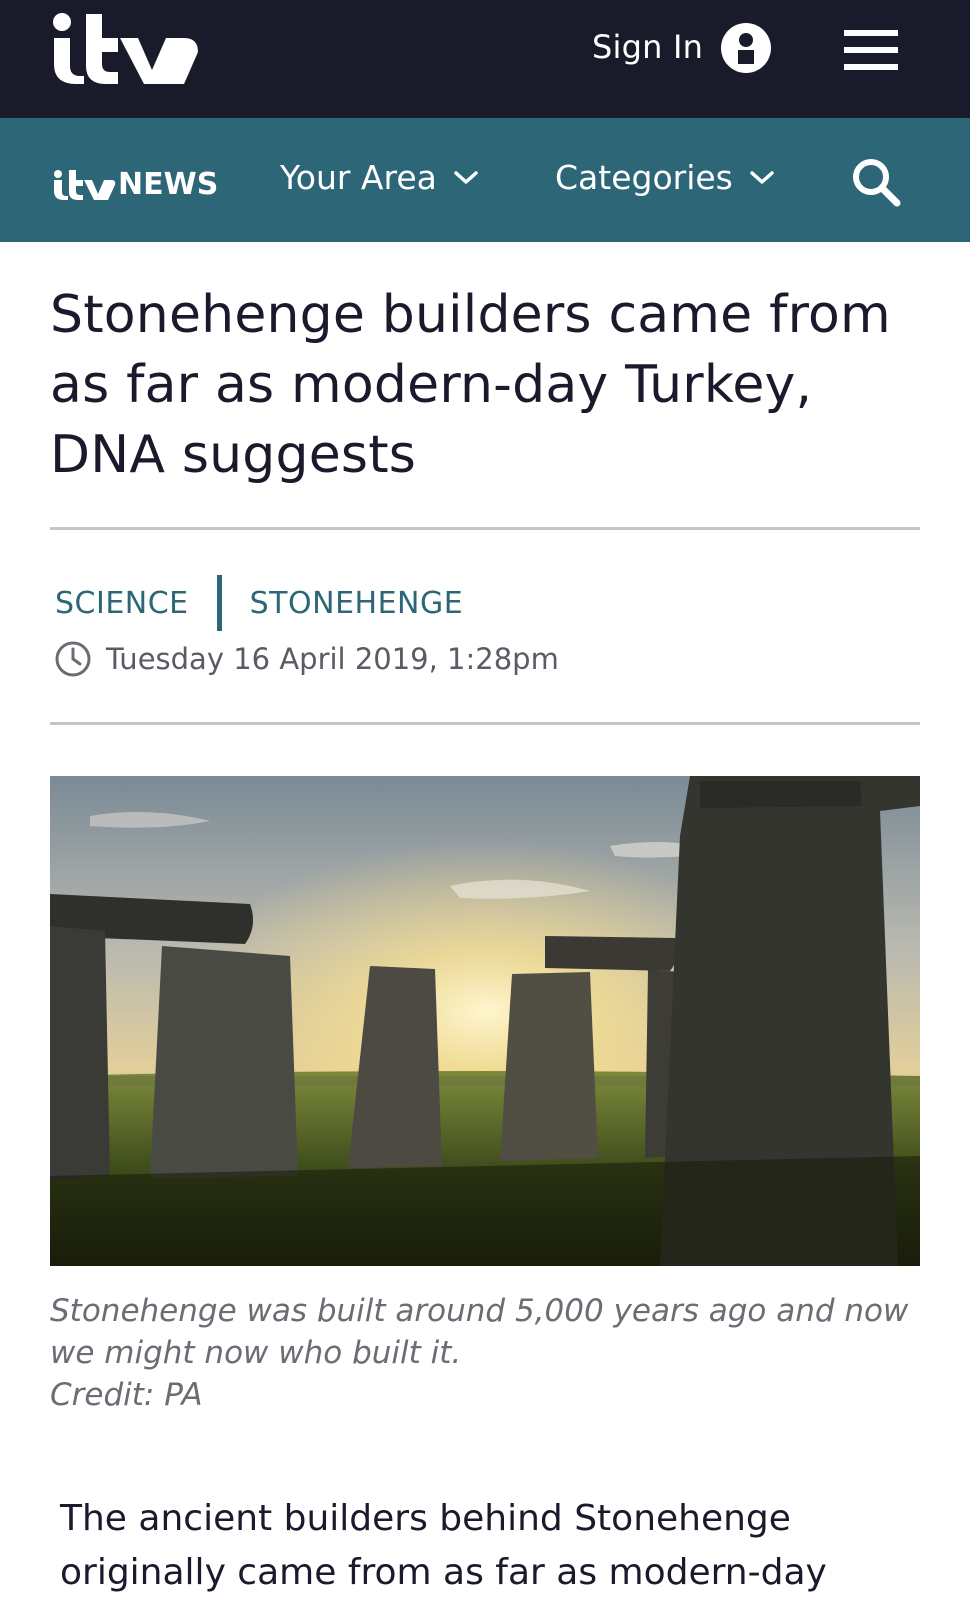 This screenshot has height=1600, width=970. I want to click on your-area-dropdown: Your Area, so click(379, 177).